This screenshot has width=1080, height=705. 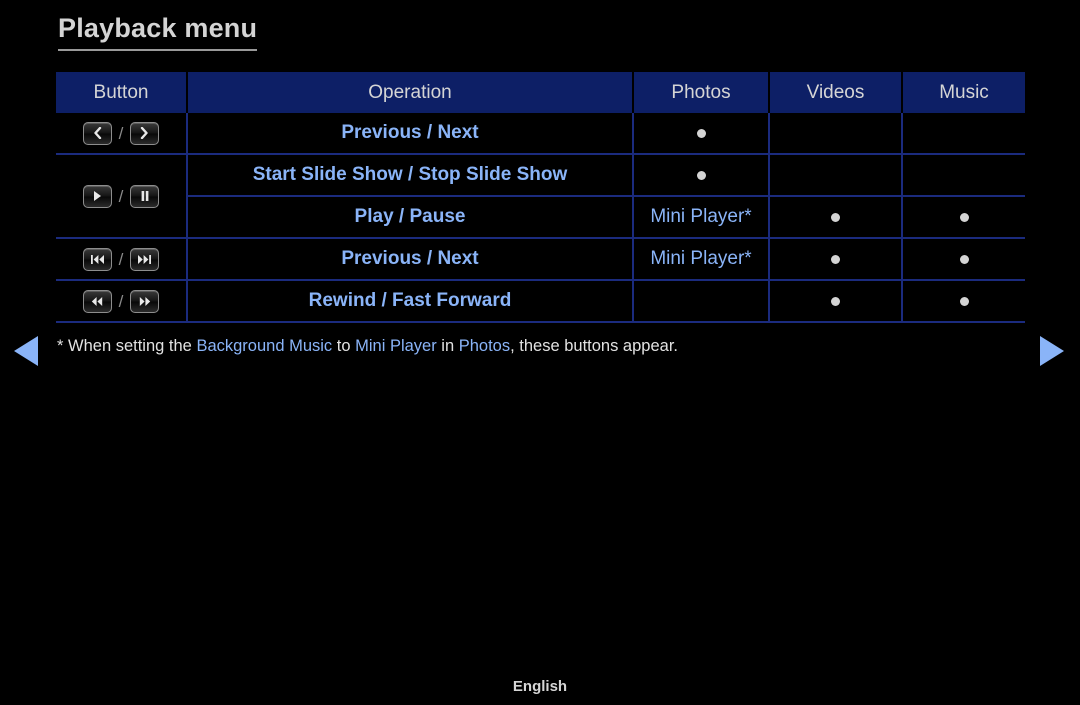 What do you see at coordinates (63, 346) in the screenshot?
I see `footnote-marker: *` at bounding box center [63, 346].